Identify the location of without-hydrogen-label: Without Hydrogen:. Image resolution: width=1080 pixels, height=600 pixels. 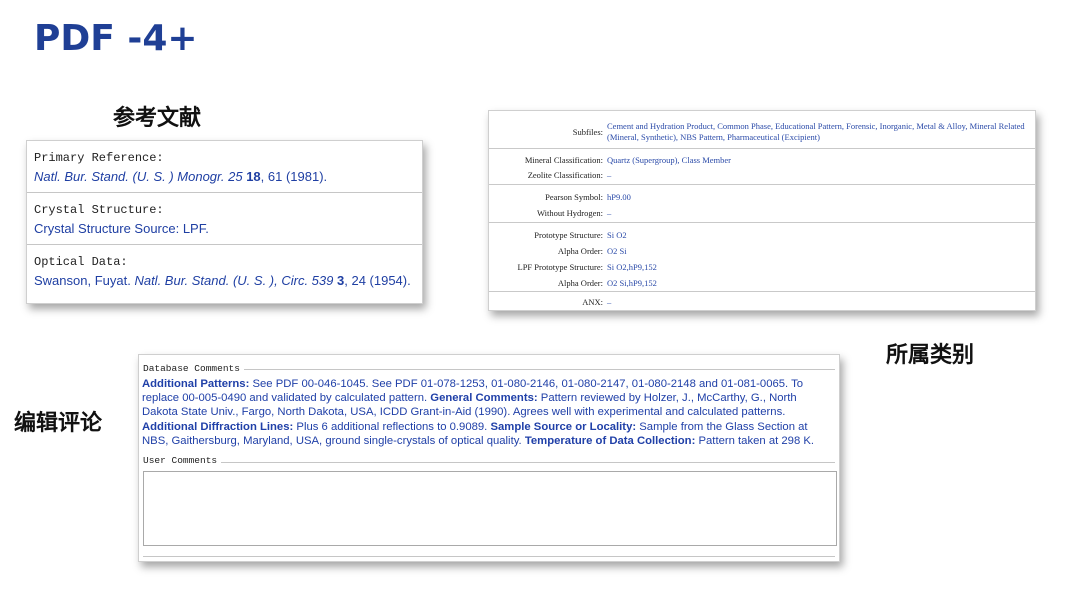
(570, 213).